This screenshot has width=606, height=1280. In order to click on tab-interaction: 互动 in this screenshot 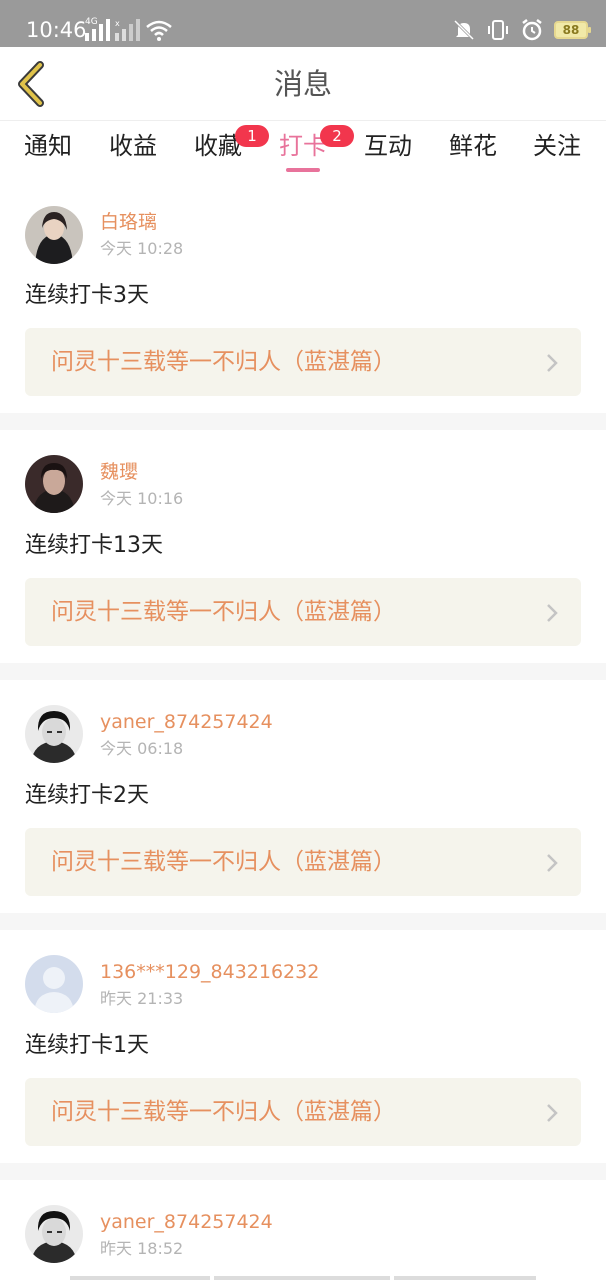, I will do `click(388, 146)`.